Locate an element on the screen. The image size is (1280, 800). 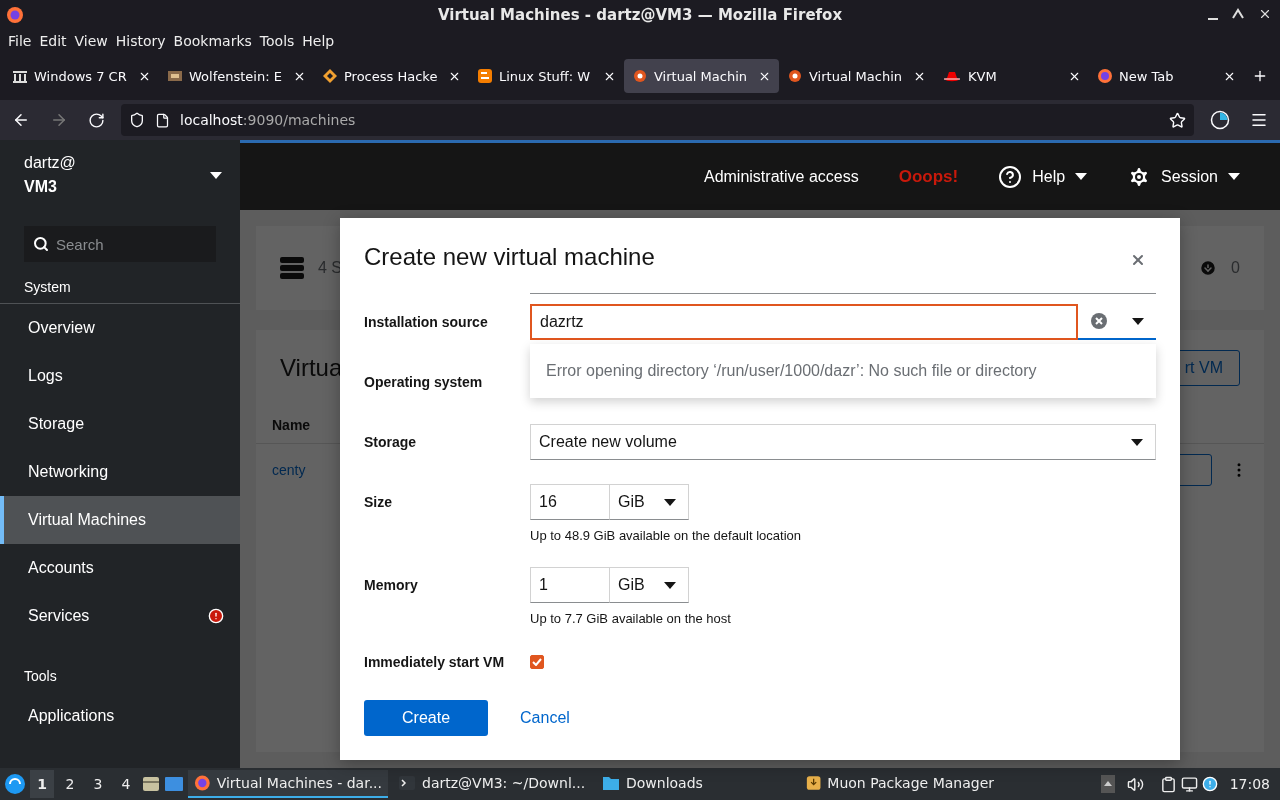
maximize-icon is located at coordinates (1238, 13).